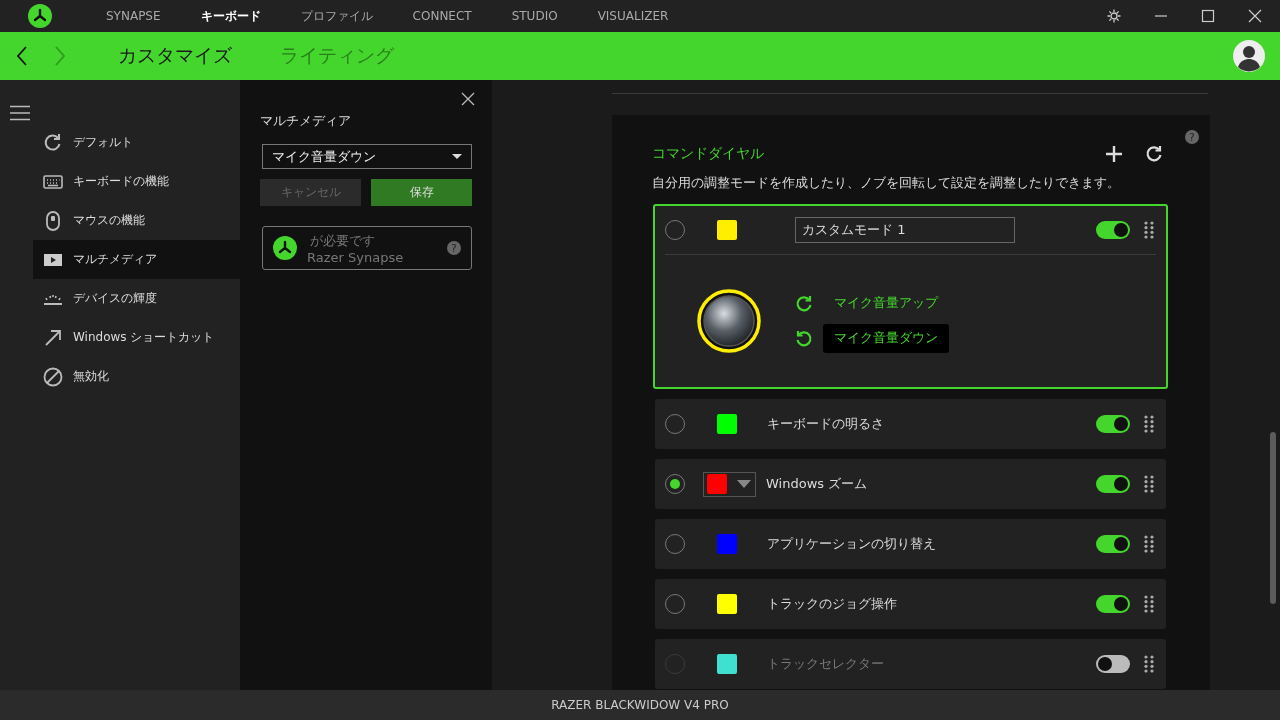 The image size is (1280, 720). Describe the element at coordinates (804, 303) in the screenshot. I see `clockwise-arrow-icon` at that location.